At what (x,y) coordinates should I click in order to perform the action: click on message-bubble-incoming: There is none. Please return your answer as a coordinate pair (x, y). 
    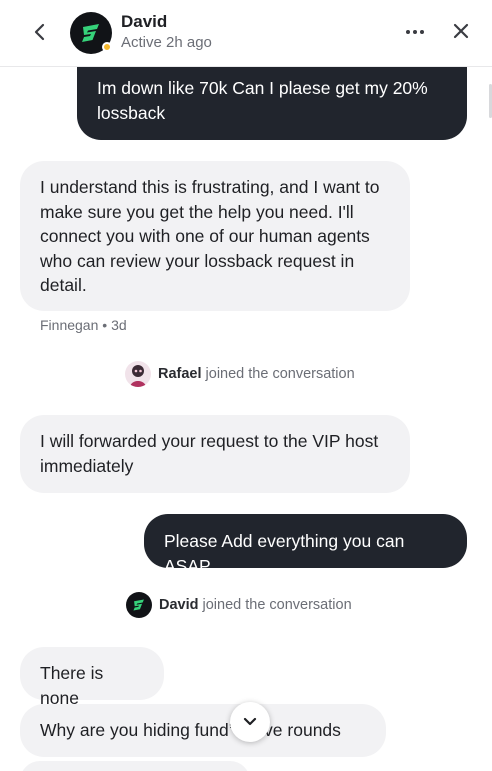
    Looking at the image, I should click on (92, 677).